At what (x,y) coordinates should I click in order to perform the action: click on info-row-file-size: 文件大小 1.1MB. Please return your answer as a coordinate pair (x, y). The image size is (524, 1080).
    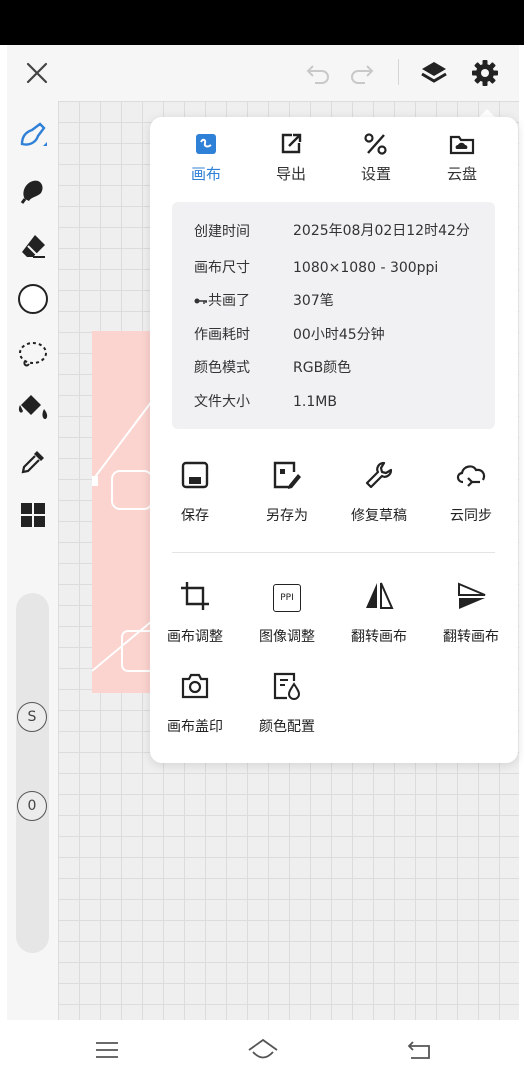
    Looking at the image, I should click on (344, 402).